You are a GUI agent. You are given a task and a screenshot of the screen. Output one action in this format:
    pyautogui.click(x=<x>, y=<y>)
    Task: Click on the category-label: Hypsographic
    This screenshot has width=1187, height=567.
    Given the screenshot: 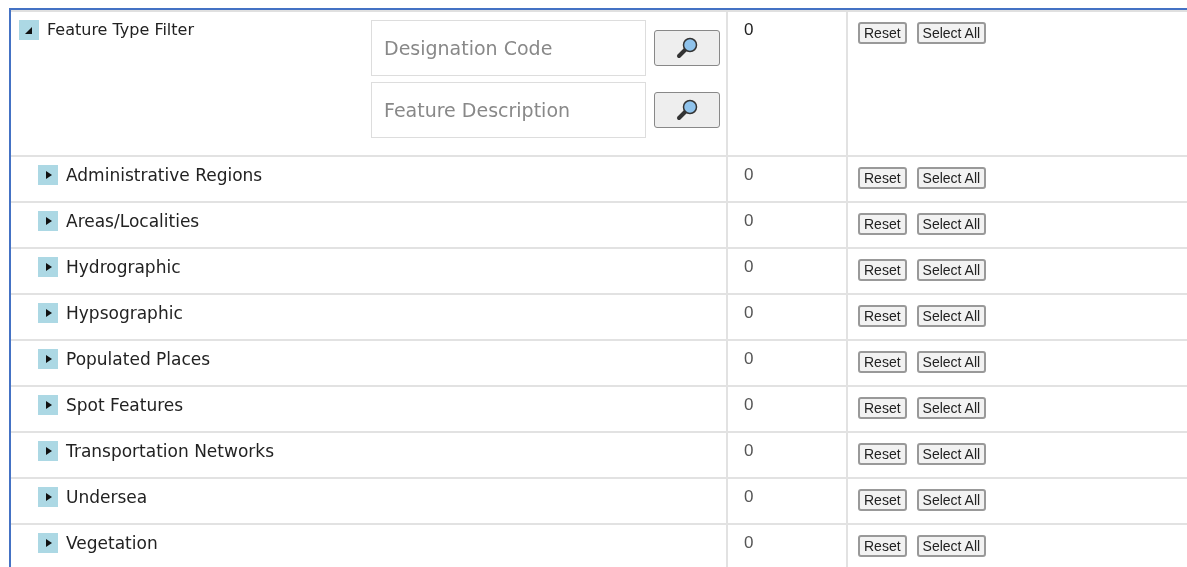 What is the action you would take?
    pyautogui.click(x=124, y=313)
    